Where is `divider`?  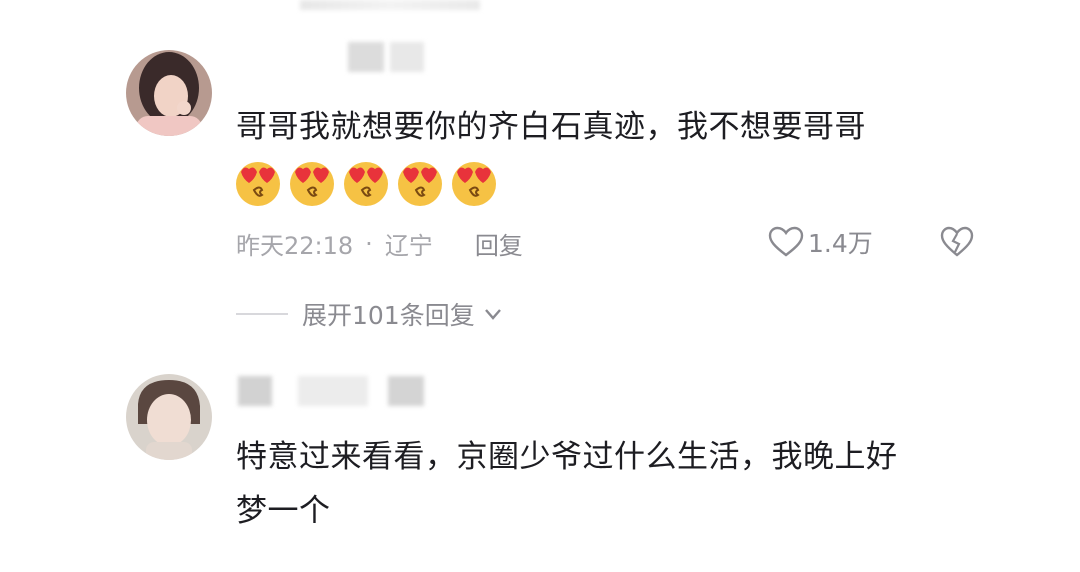 divider is located at coordinates (262, 314).